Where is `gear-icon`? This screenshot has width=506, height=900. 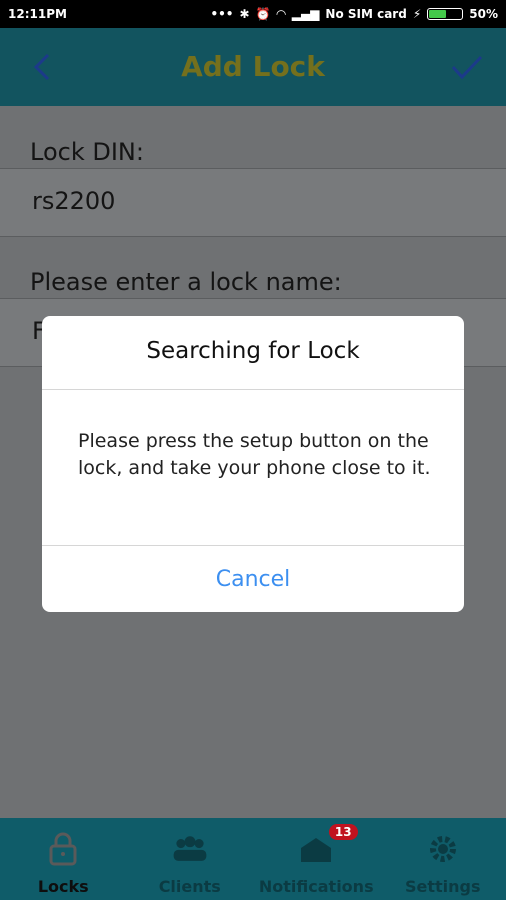 gear-icon is located at coordinates (443, 849).